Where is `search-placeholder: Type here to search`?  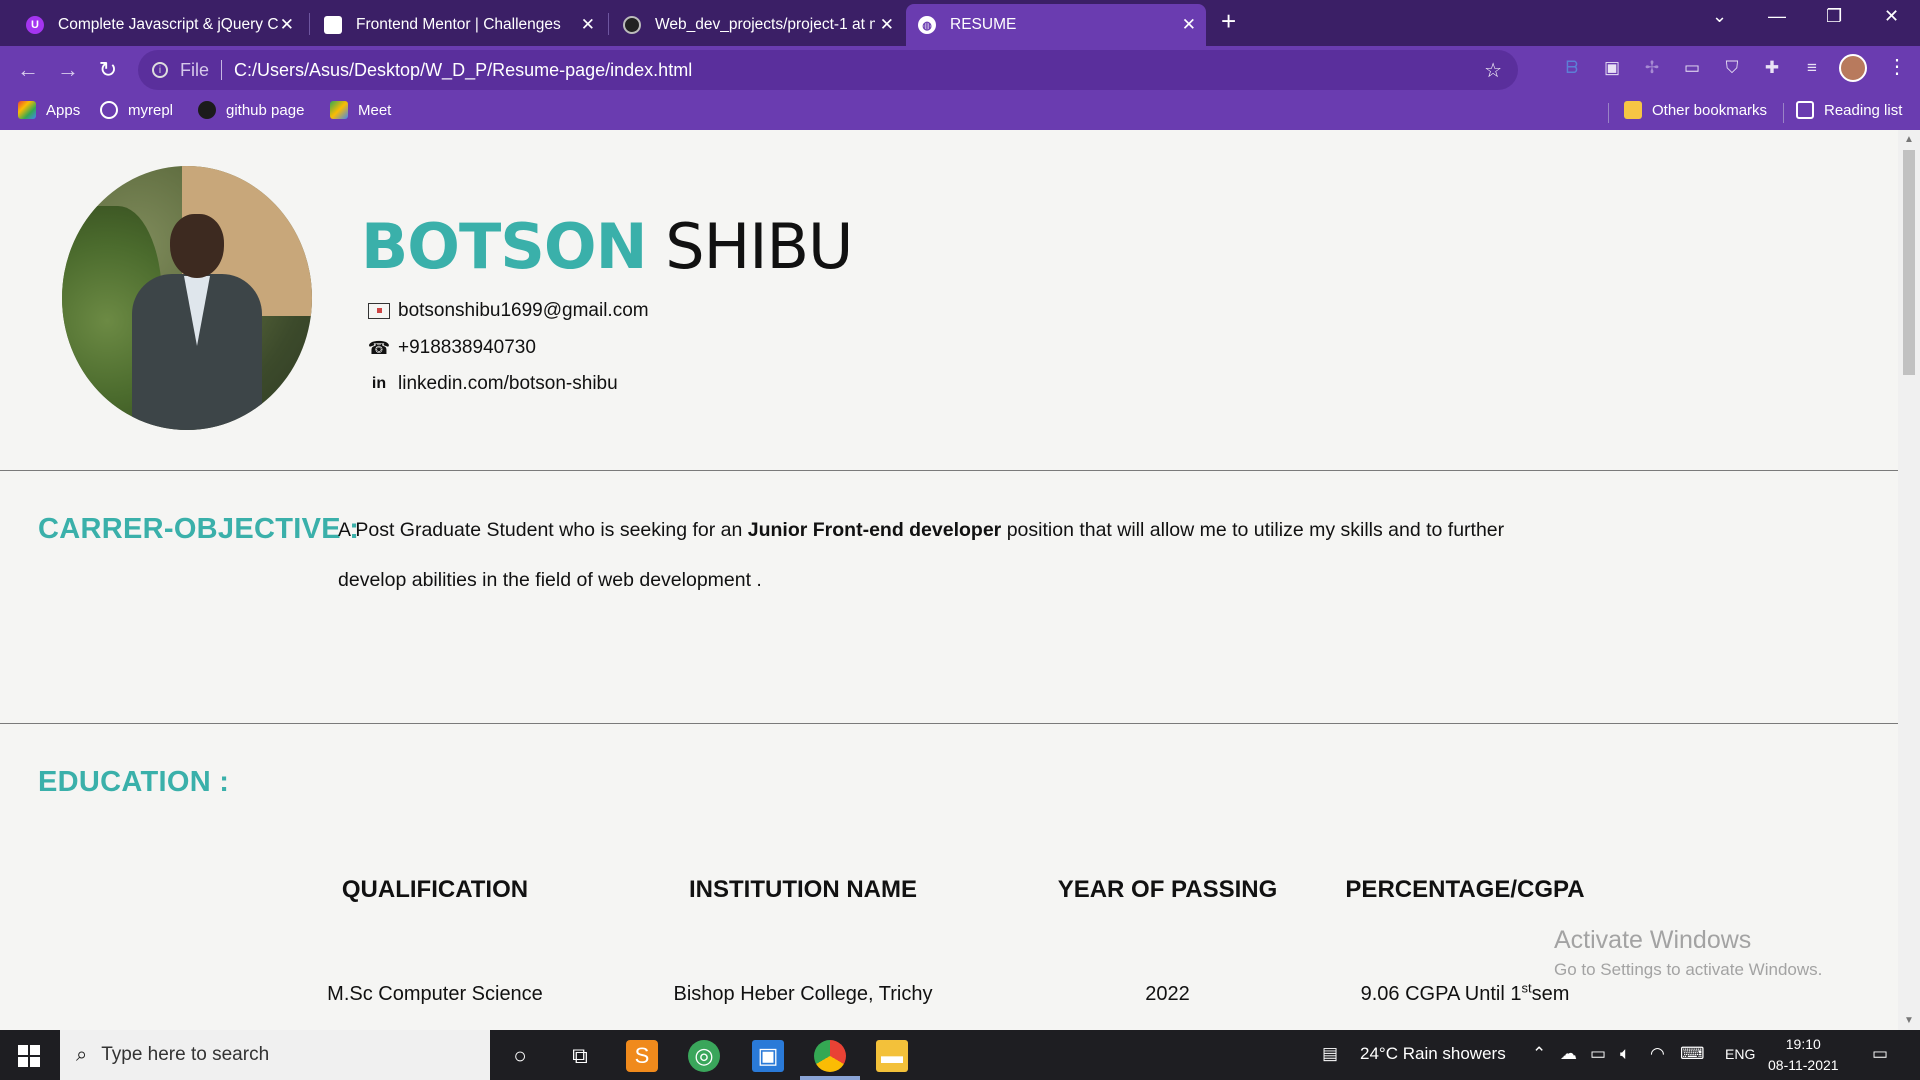 search-placeholder: Type here to search is located at coordinates (185, 1054).